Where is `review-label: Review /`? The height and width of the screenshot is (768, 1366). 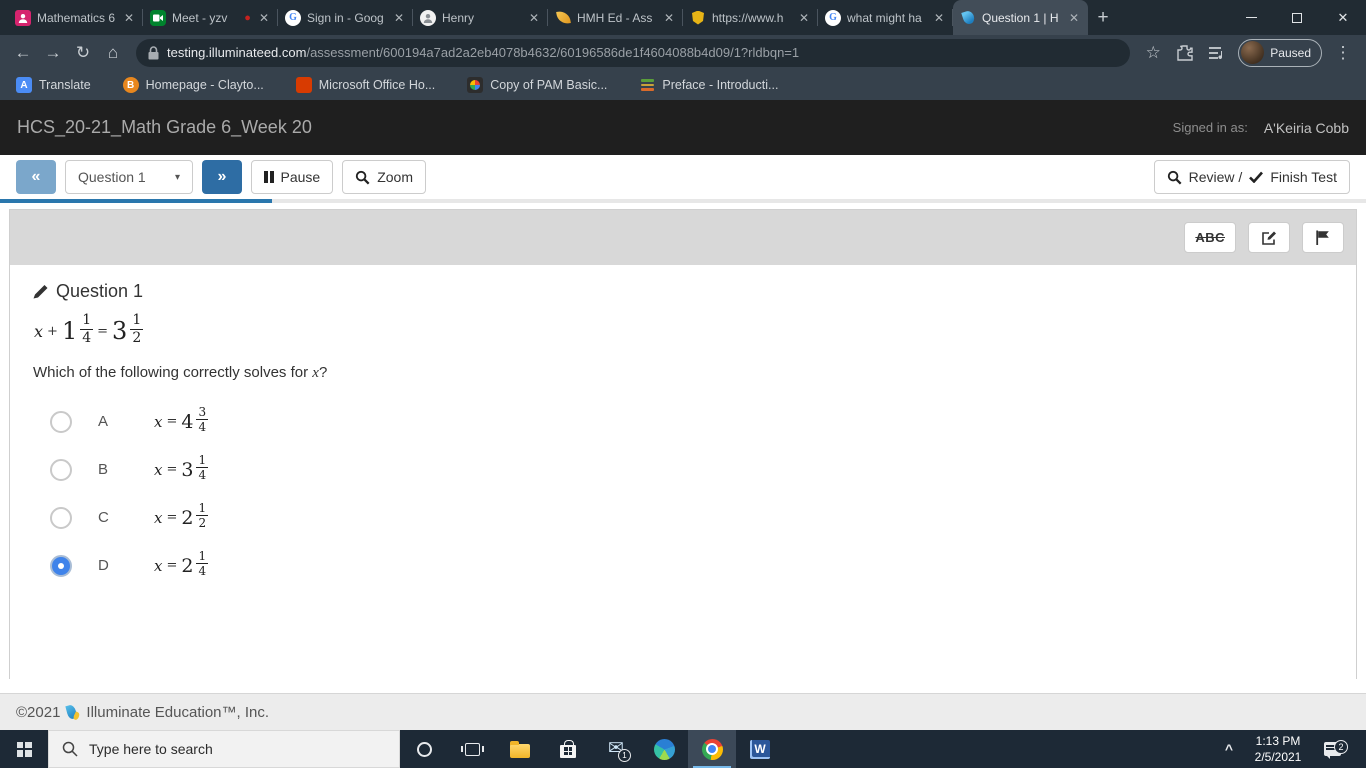
review-label: Review / is located at coordinates (1215, 177).